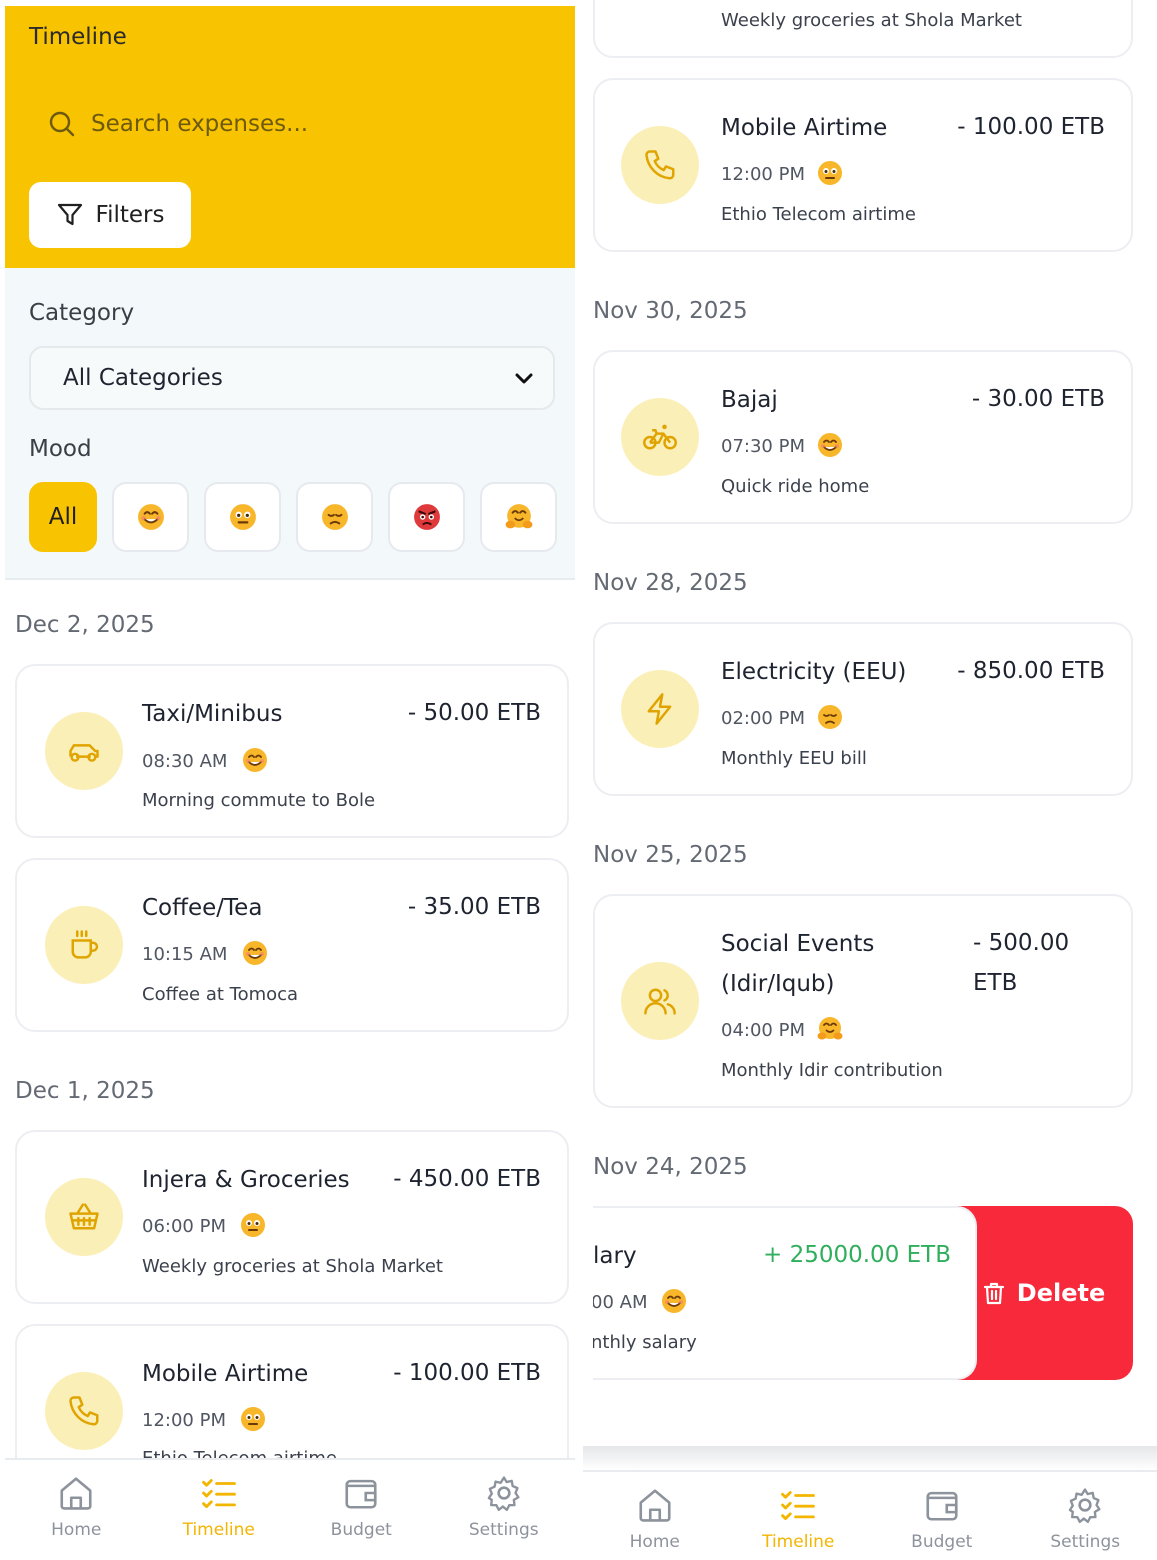 Image resolution: width=1157 pixels, height=1560 pixels. What do you see at coordinates (857, 1255) in the screenshot?
I see `income-amount: + 25000.00 ETB` at bounding box center [857, 1255].